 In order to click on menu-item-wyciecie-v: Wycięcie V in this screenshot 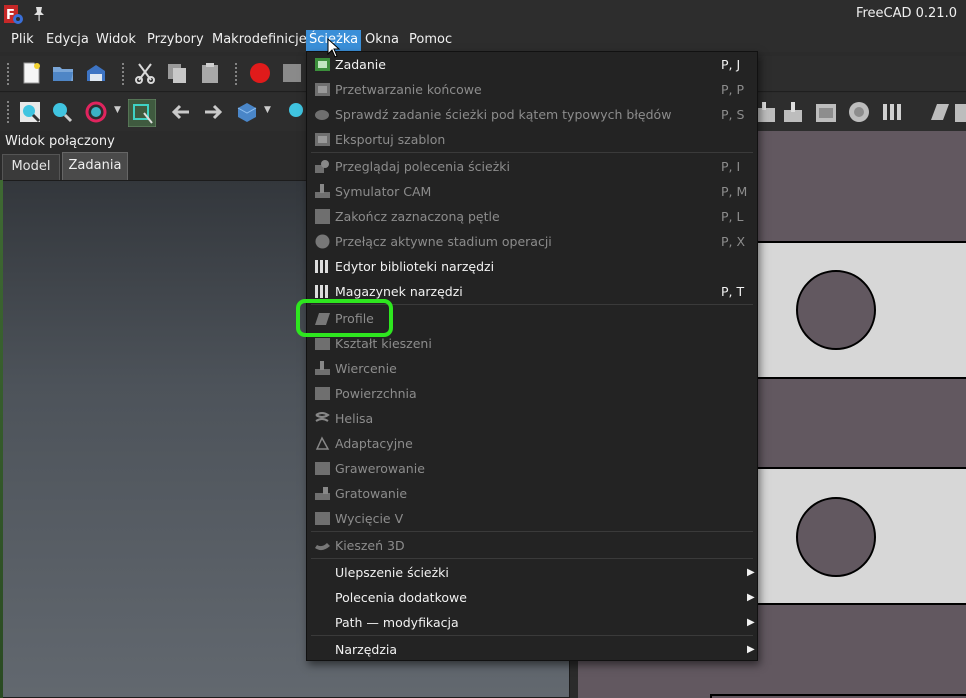, I will do `click(532, 518)`.